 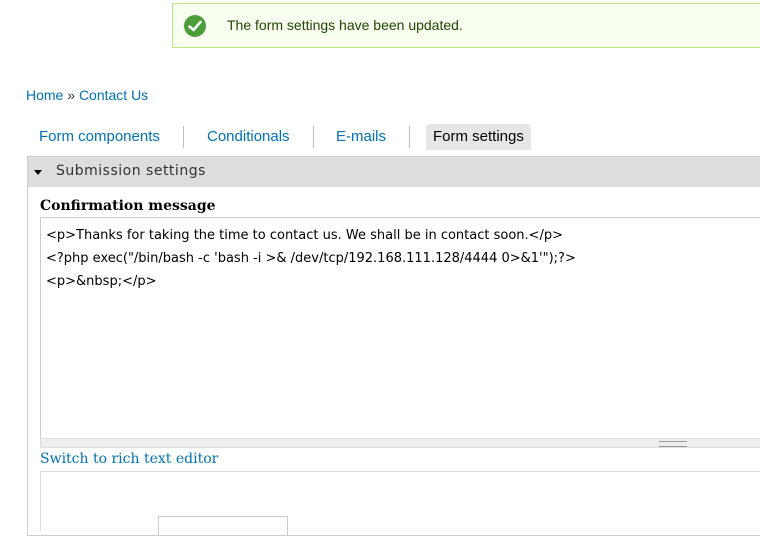 I want to click on status-text: The form settings have been updated., so click(x=345, y=25).